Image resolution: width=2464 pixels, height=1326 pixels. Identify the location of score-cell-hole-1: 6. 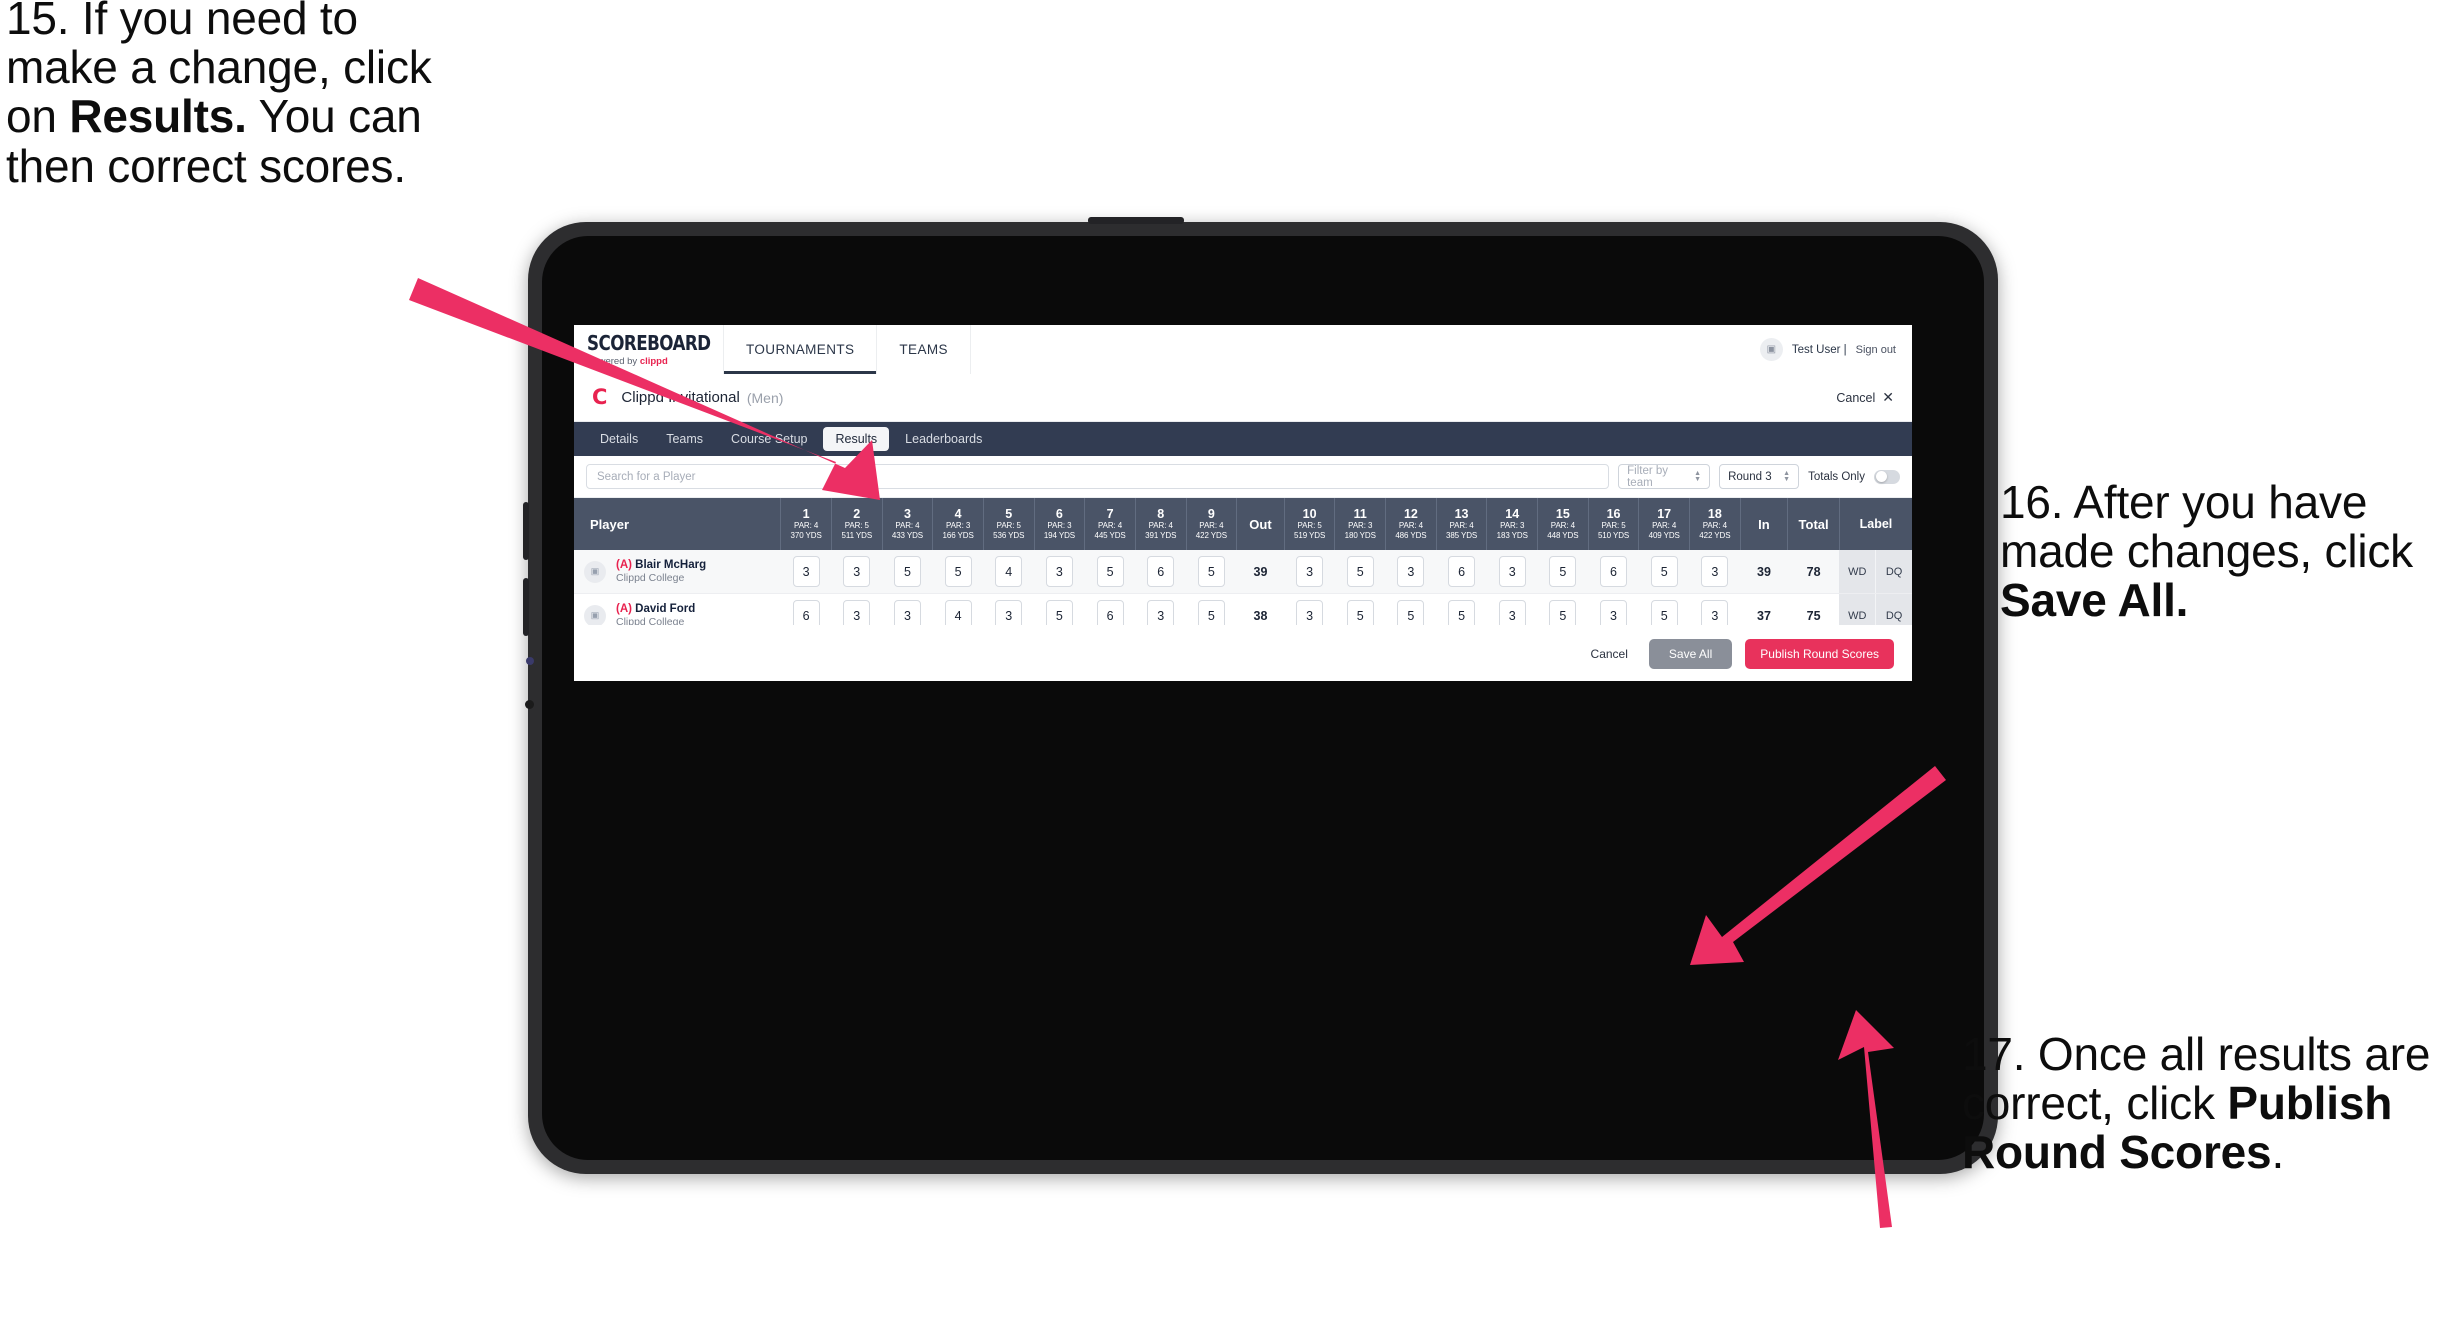
(806, 609).